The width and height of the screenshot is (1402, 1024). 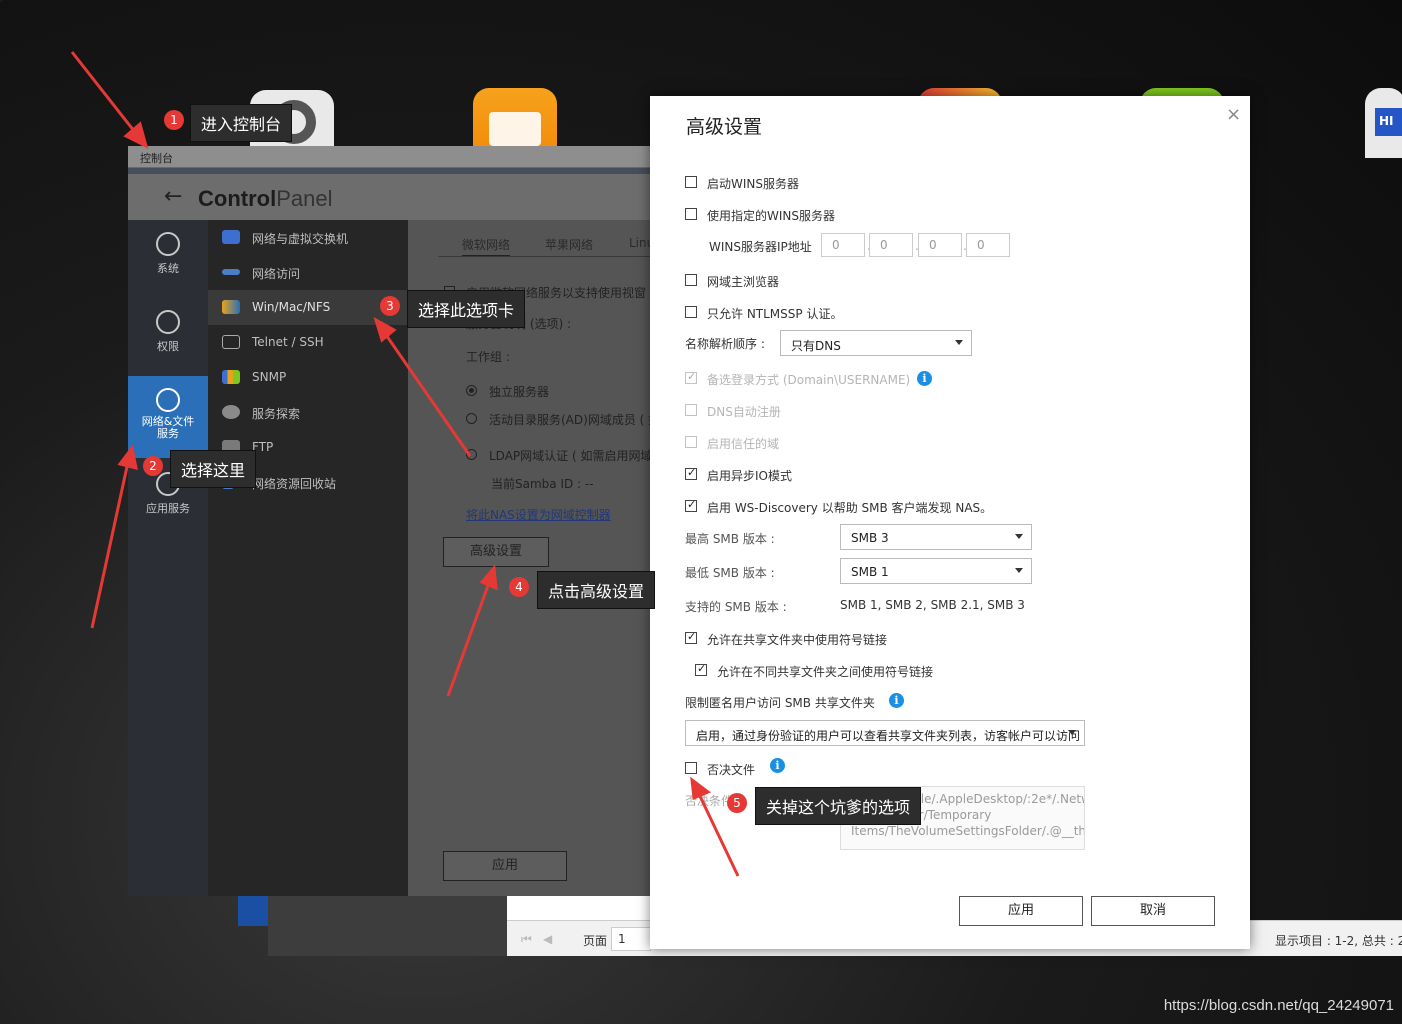 I want to click on annotation-number-5: 5, so click(x=737, y=803).